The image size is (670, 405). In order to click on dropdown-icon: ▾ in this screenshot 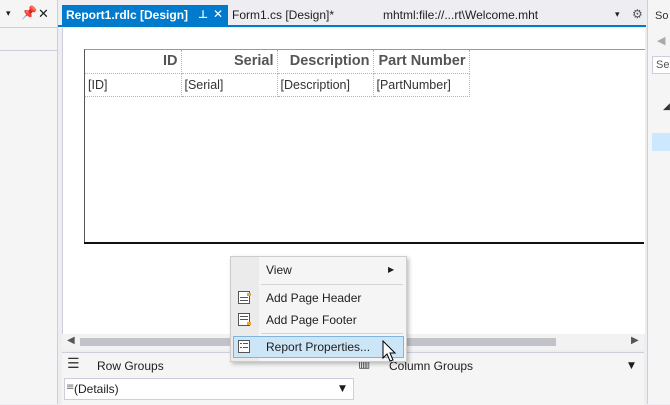, I will do `click(8, 14)`.